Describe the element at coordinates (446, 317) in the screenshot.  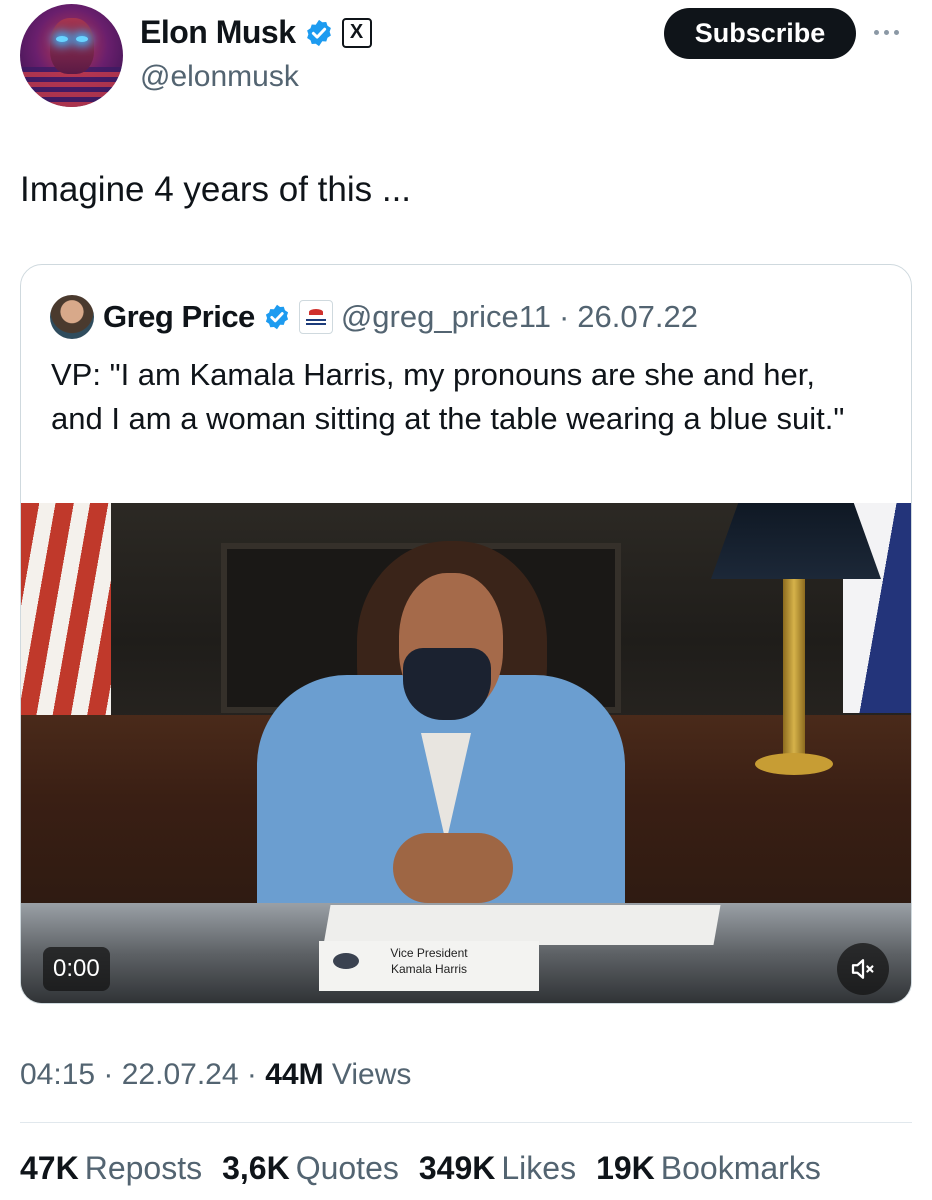
I see `quoted-author-handle: @greg_price11` at that location.